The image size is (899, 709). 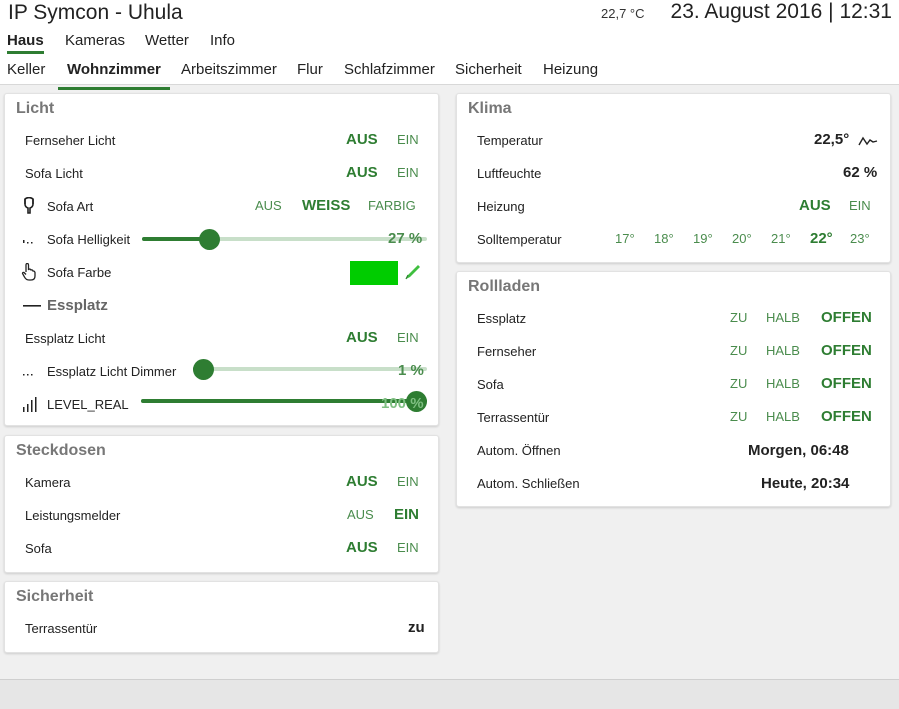 I want to click on tab-keller: Keller, so click(x=26, y=72).